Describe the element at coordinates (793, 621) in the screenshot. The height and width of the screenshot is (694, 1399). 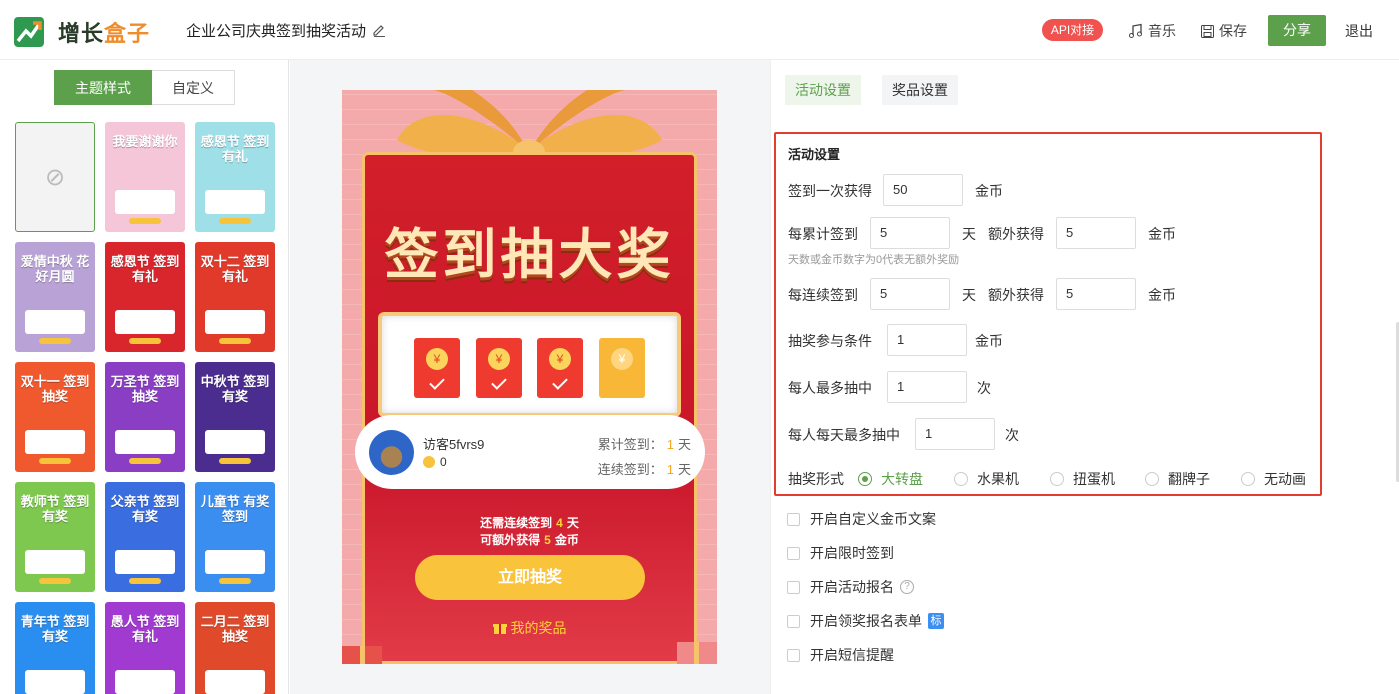
I see `checkbox-box` at that location.